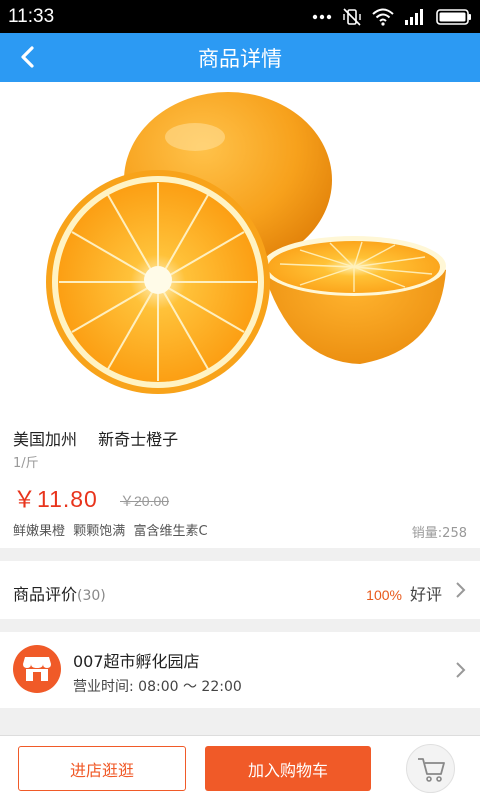 The image size is (480, 800). What do you see at coordinates (45, 594) in the screenshot?
I see `reviews-title: 商品评价` at bounding box center [45, 594].